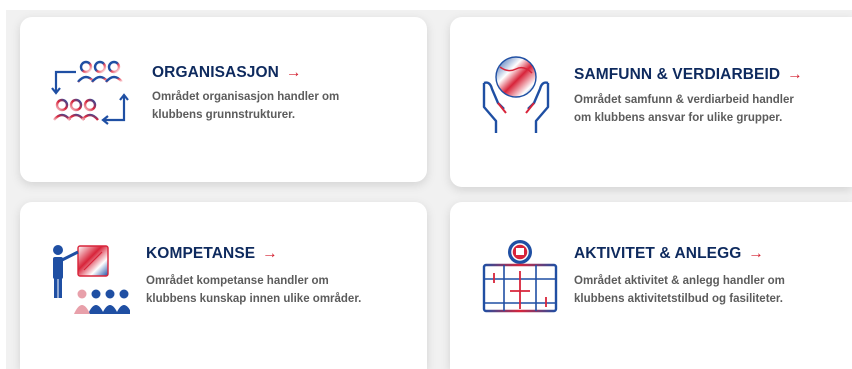 The width and height of the screenshot is (852, 369). I want to click on title-text: KOMPETANSE, so click(200, 253).